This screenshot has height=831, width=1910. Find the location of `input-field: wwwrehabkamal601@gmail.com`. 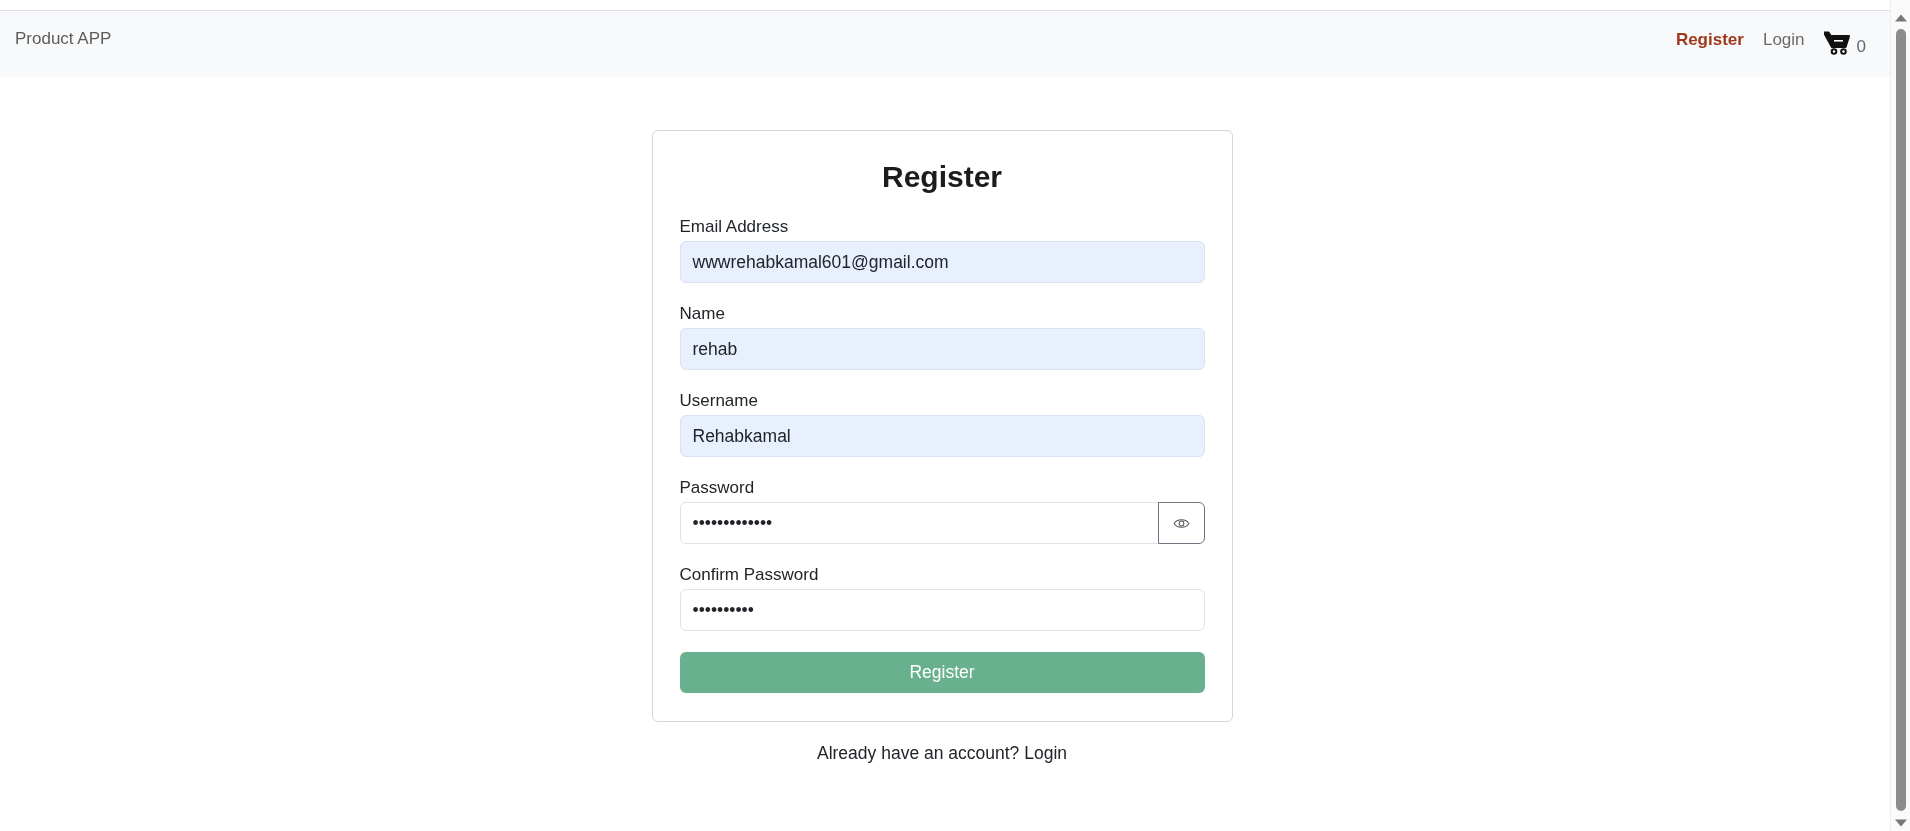

input-field: wwwrehabkamal601@gmail.com is located at coordinates (942, 262).